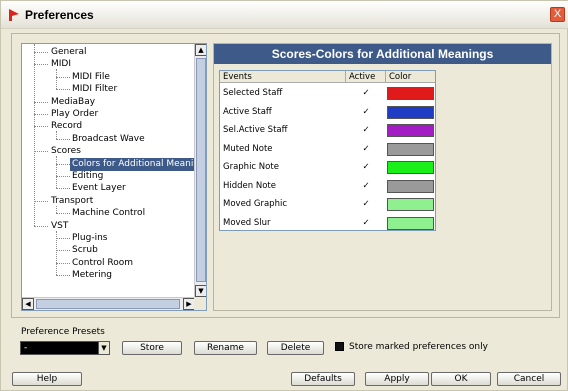 The height and width of the screenshot is (391, 568). Describe the element at coordinates (461, 379) in the screenshot. I see `ok-button: OK` at that location.